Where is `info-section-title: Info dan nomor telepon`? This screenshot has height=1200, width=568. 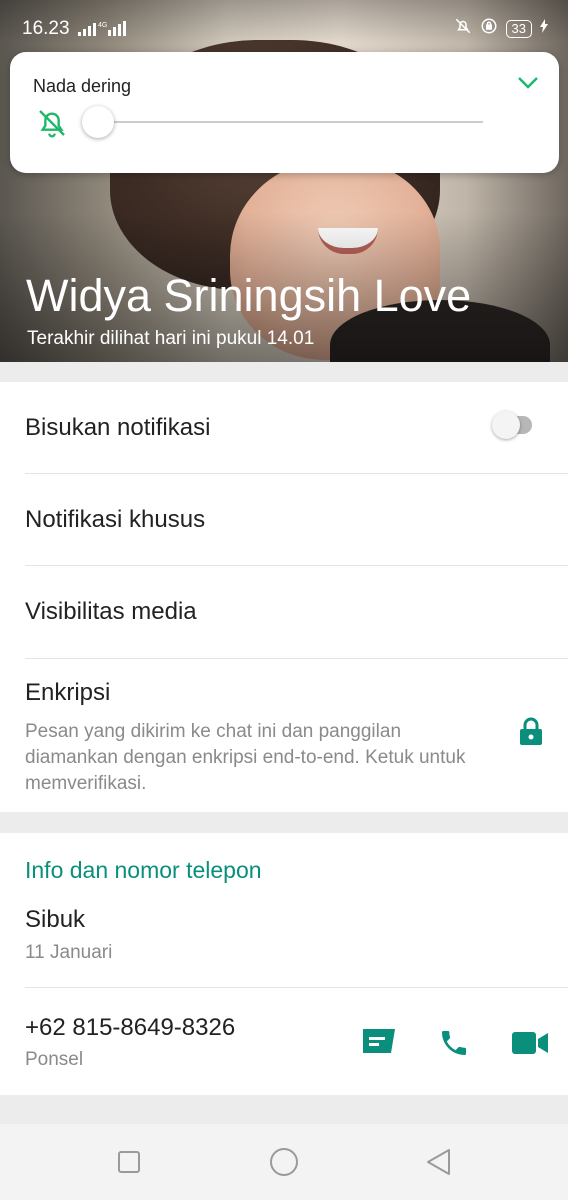 info-section-title: Info dan nomor telepon is located at coordinates (143, 870).